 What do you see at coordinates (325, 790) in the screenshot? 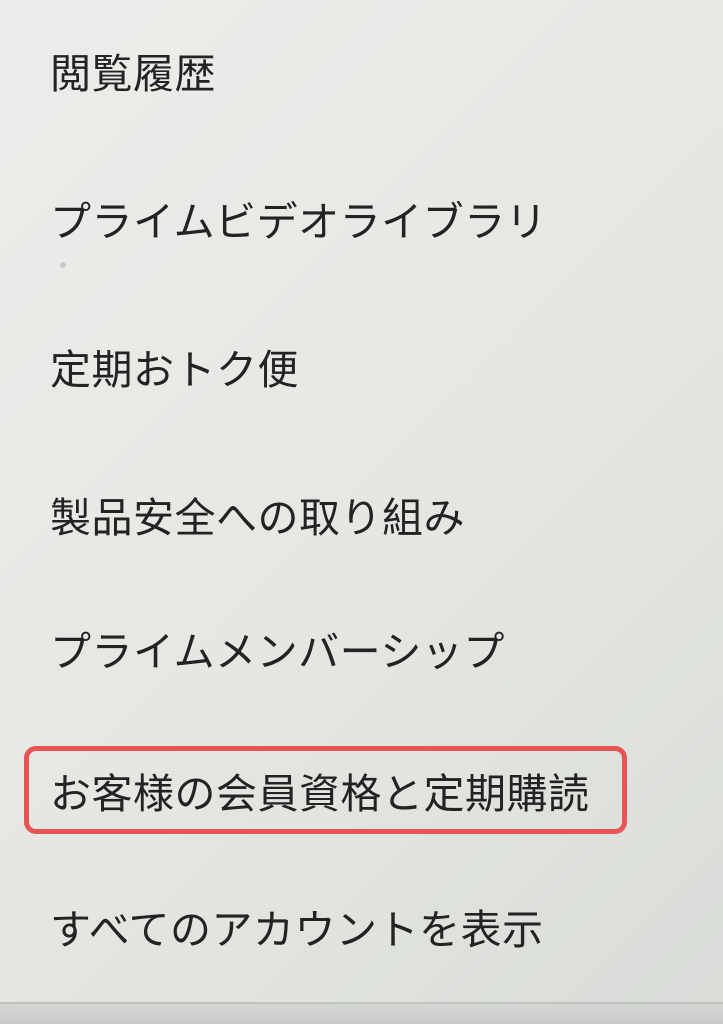
I see `highlight-annotation-box` at bounding box center [325, 790].